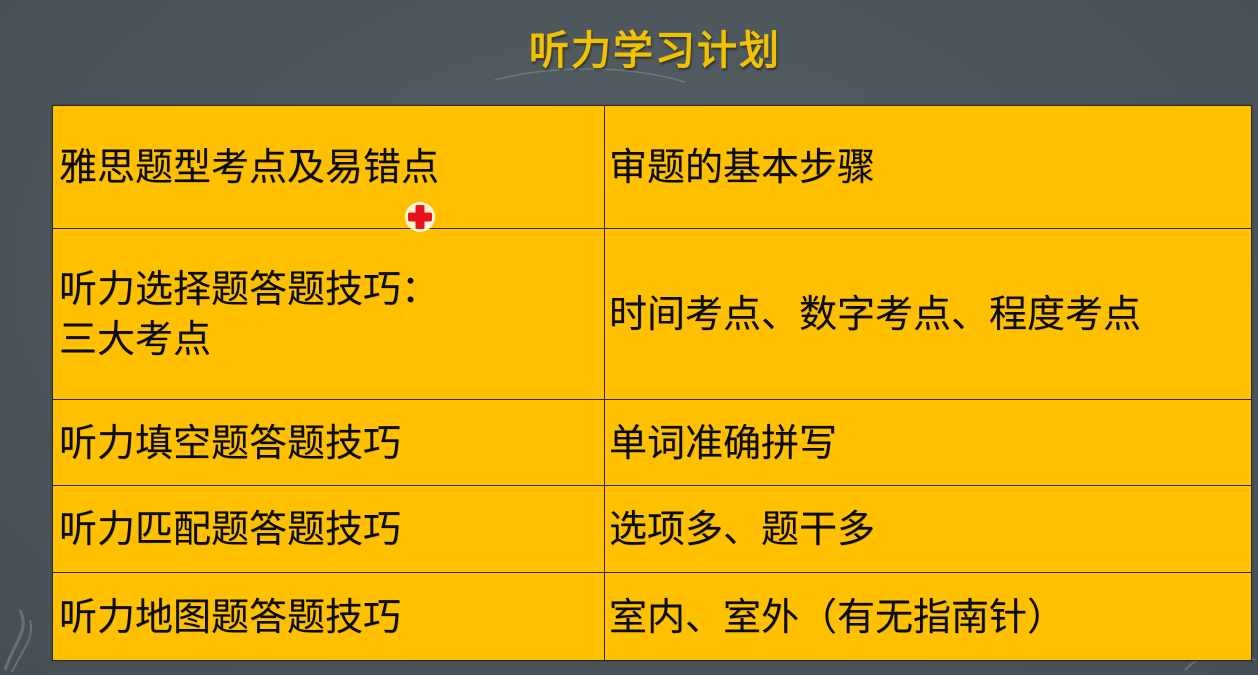 The image size is (1258, 675). I want to click on table-row: 听力匹配题答题技巧 选项多、题干多, so click(652, 529).